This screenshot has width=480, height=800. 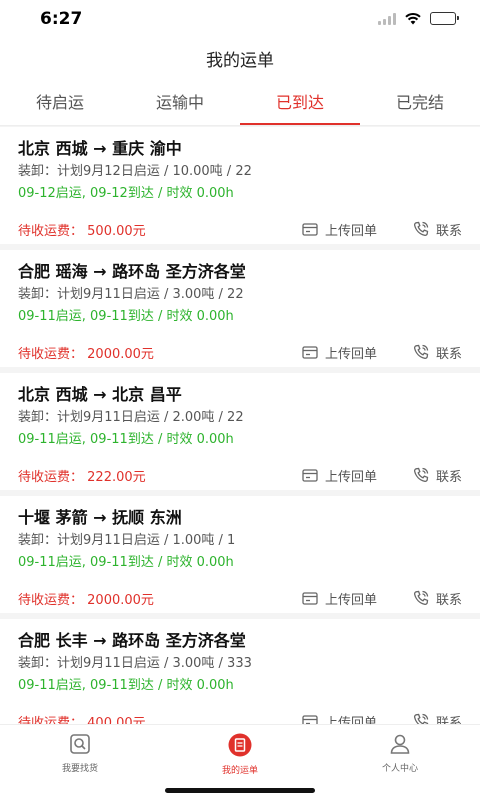 What do you see at coordinates (240, 20) in the screenshot?
I see `status-bar: 6:27` at bounding box center [240, 20].